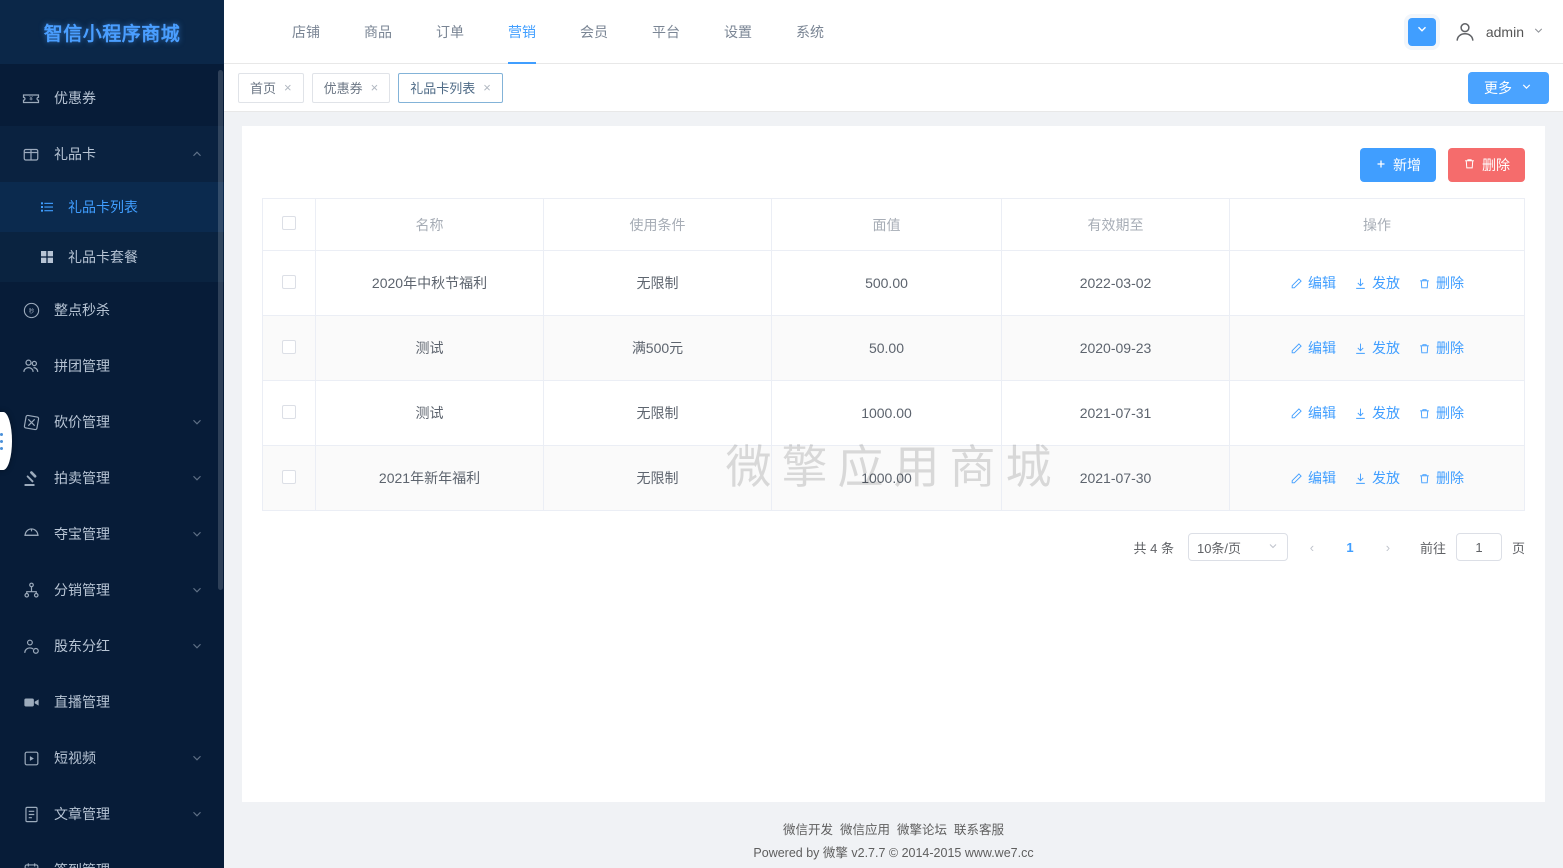 This screenshot has height=868, width=1563. Describe the element at coordinates (1498, 32) in the screenshot. I see `user-menu: admin` at that location.